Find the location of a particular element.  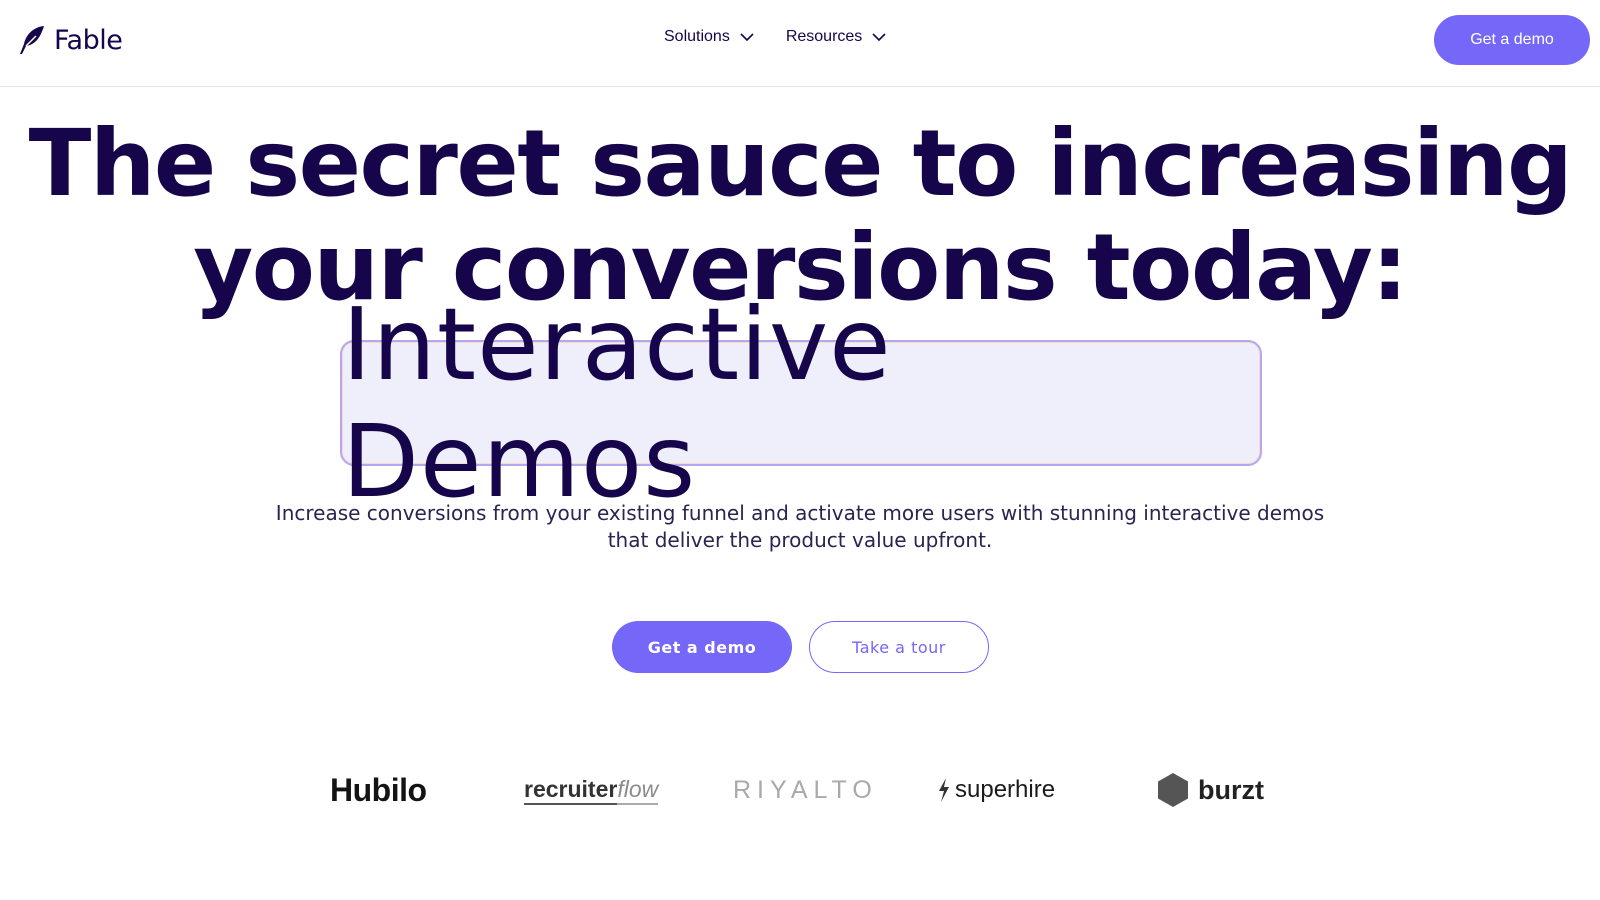

logo-hubilo-text: Hubilo is located at coordinates (378, 789).